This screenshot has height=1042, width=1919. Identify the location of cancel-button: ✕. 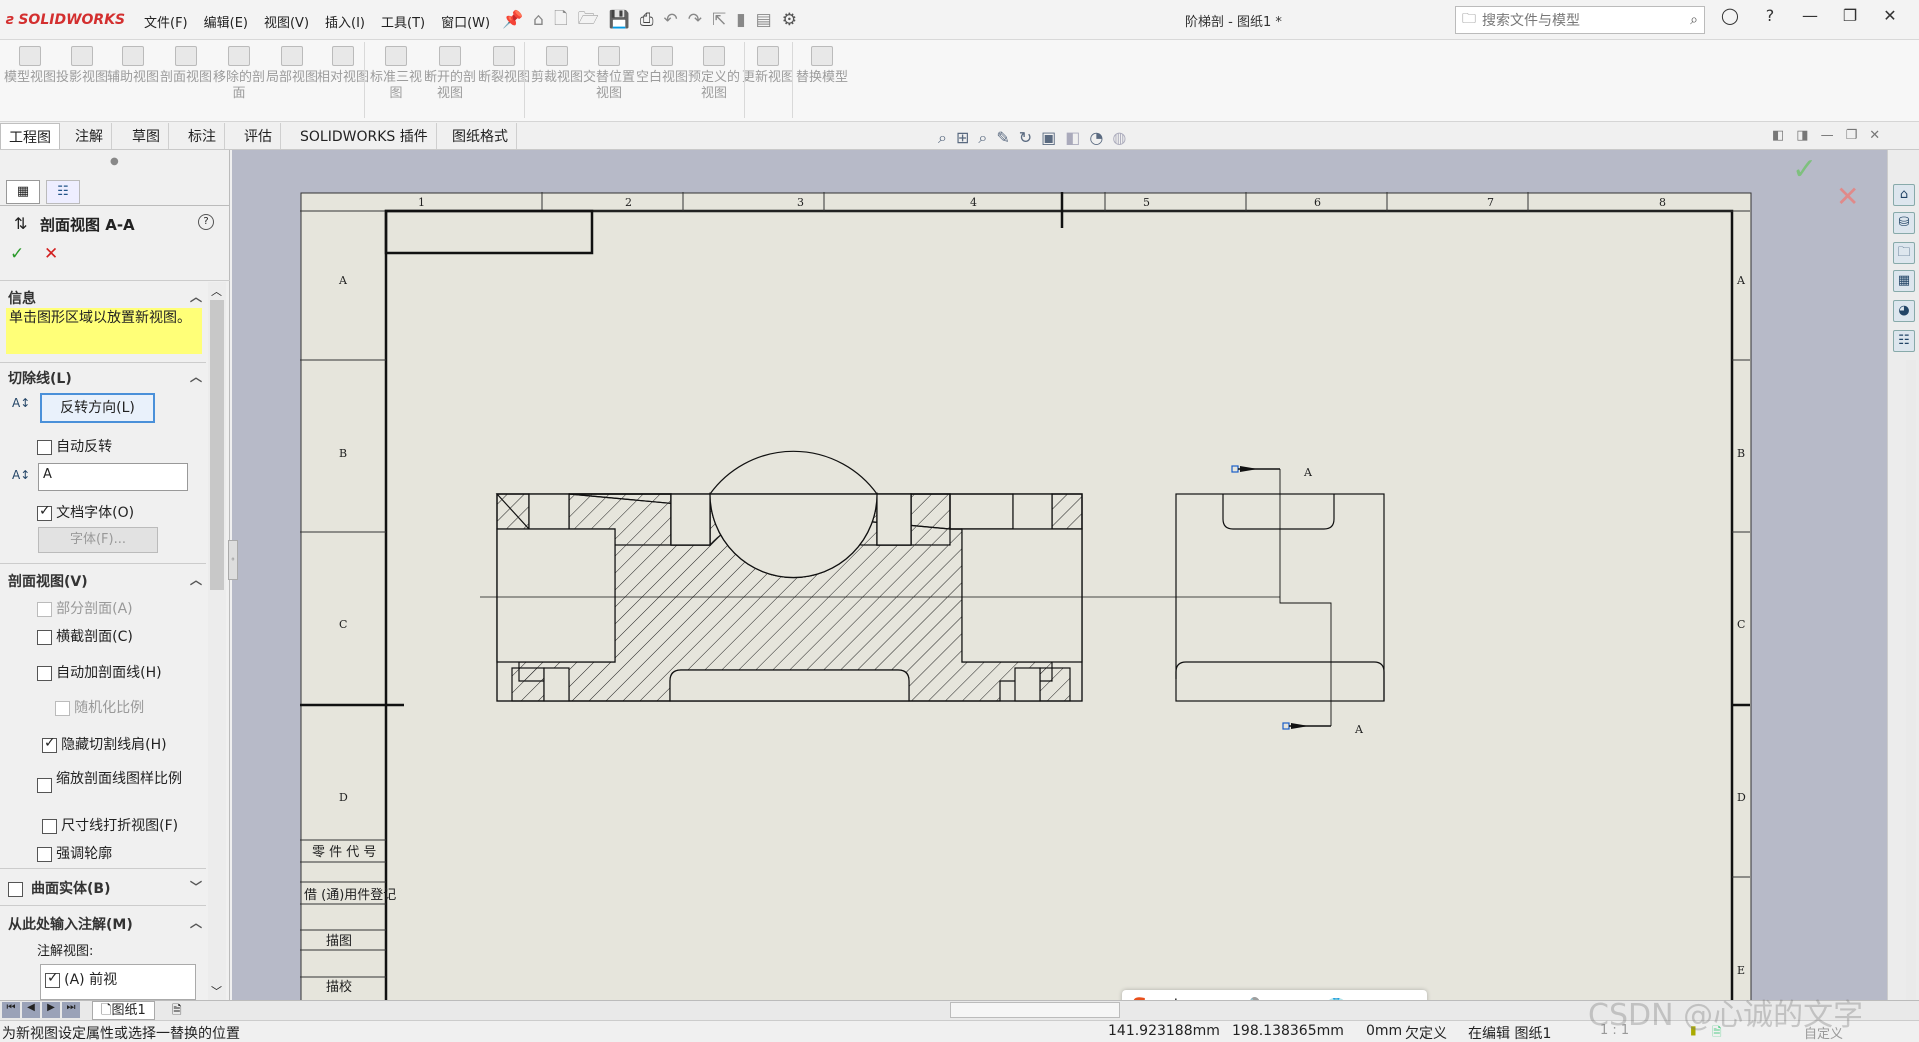
(51, 254).